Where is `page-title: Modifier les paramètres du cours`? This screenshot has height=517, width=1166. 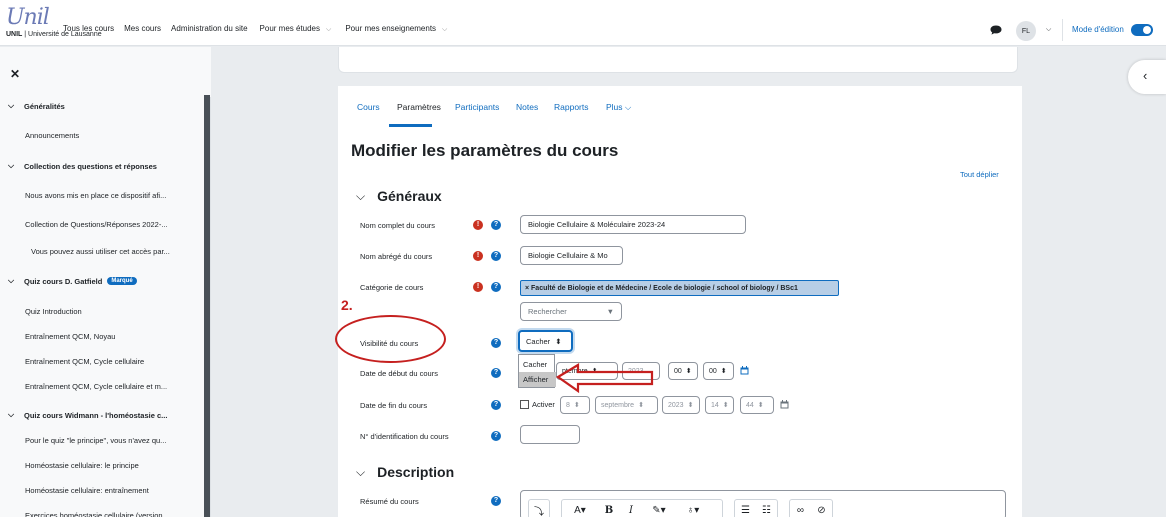
page-title: Modifier les paramètres du cours is located at coordinates (485, 150).